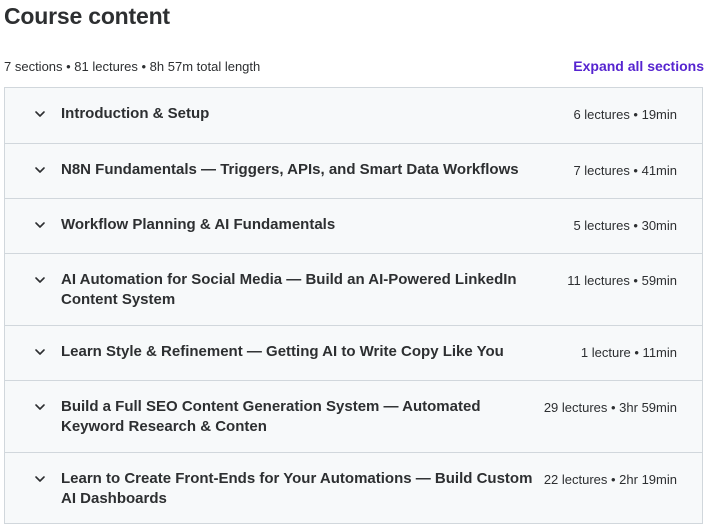  What do you see at coordinates (610, 407) in the screenshot?
I see `section-meta: 29 lectures • 3hr 59min` at bounding box center [610, 407].